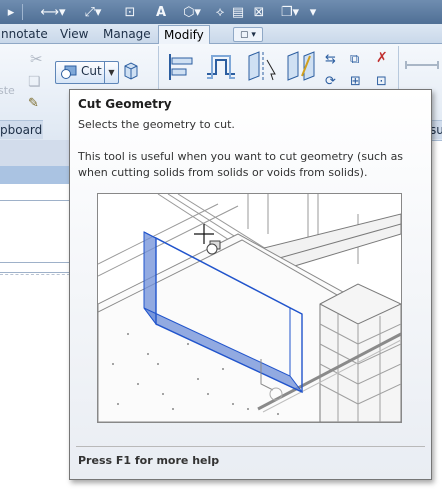 This screenshot has height=489, width=442. What do you see at coordinates (22, 12) in the screenshot?
I see `toolbar-separator` at bounding box center [22, 12].